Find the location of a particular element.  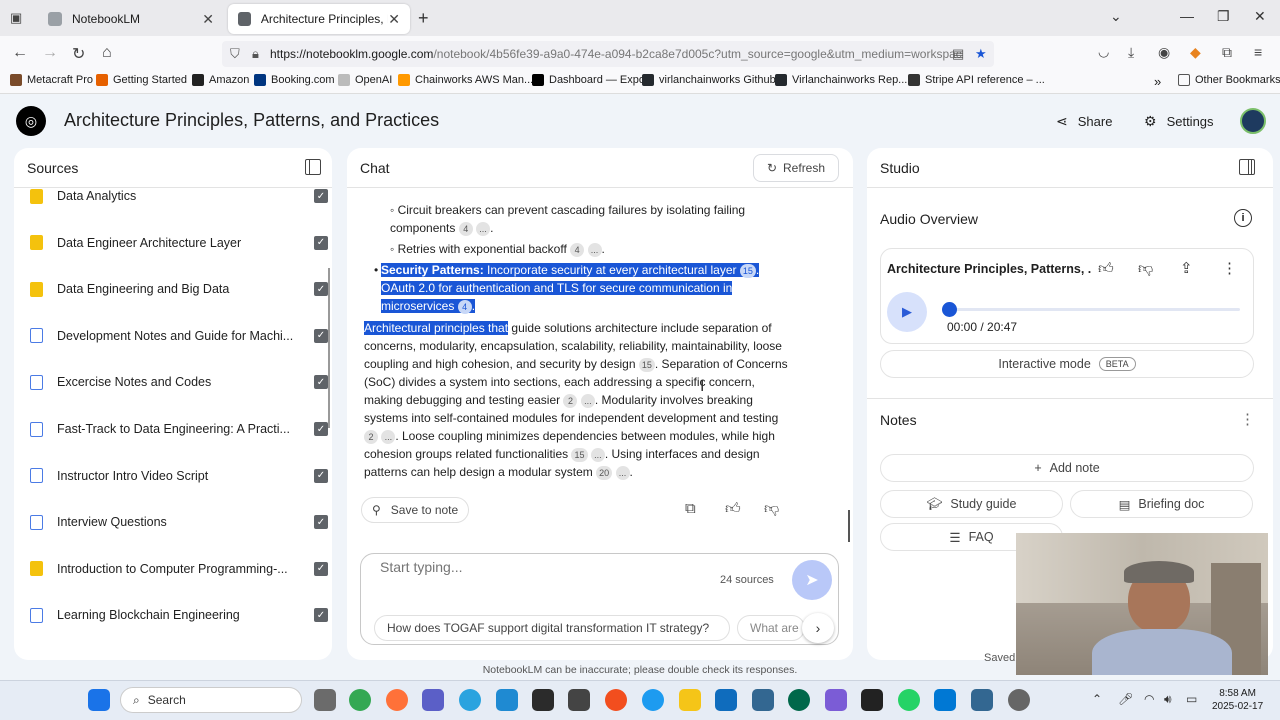

share-icon: ⇪ is located at coordinates (1186, 268).